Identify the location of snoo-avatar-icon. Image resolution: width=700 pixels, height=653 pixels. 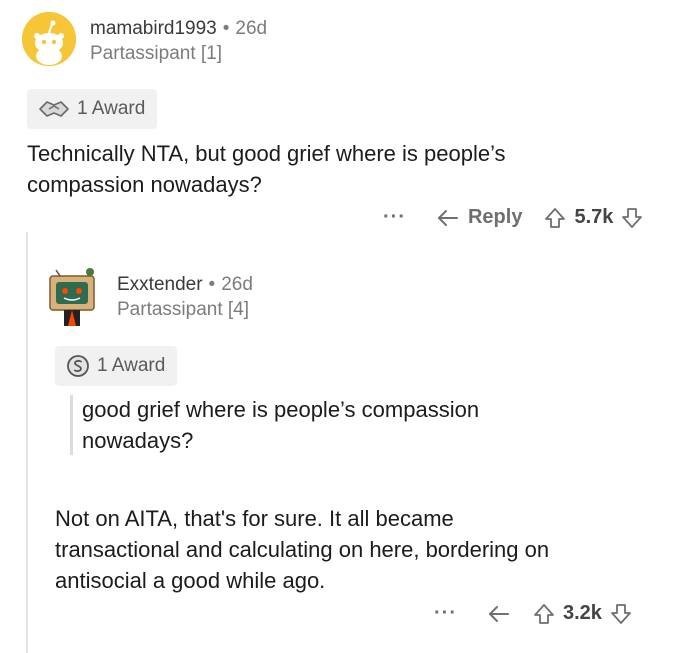
(49, 39).